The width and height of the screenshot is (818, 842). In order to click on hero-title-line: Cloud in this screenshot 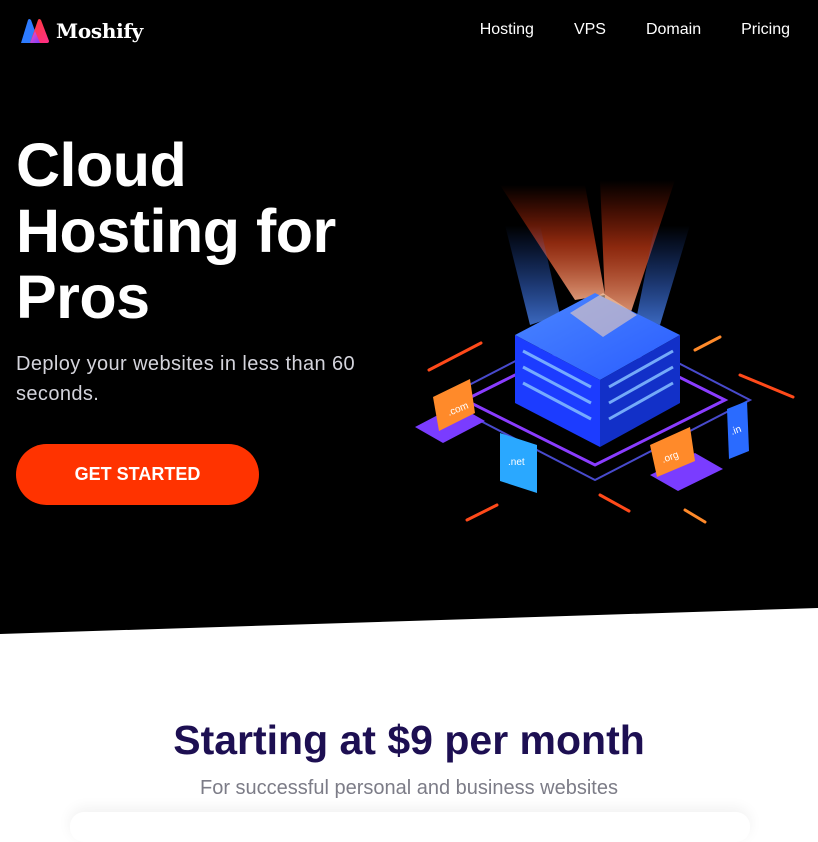, I will do `click(101, 165)`.